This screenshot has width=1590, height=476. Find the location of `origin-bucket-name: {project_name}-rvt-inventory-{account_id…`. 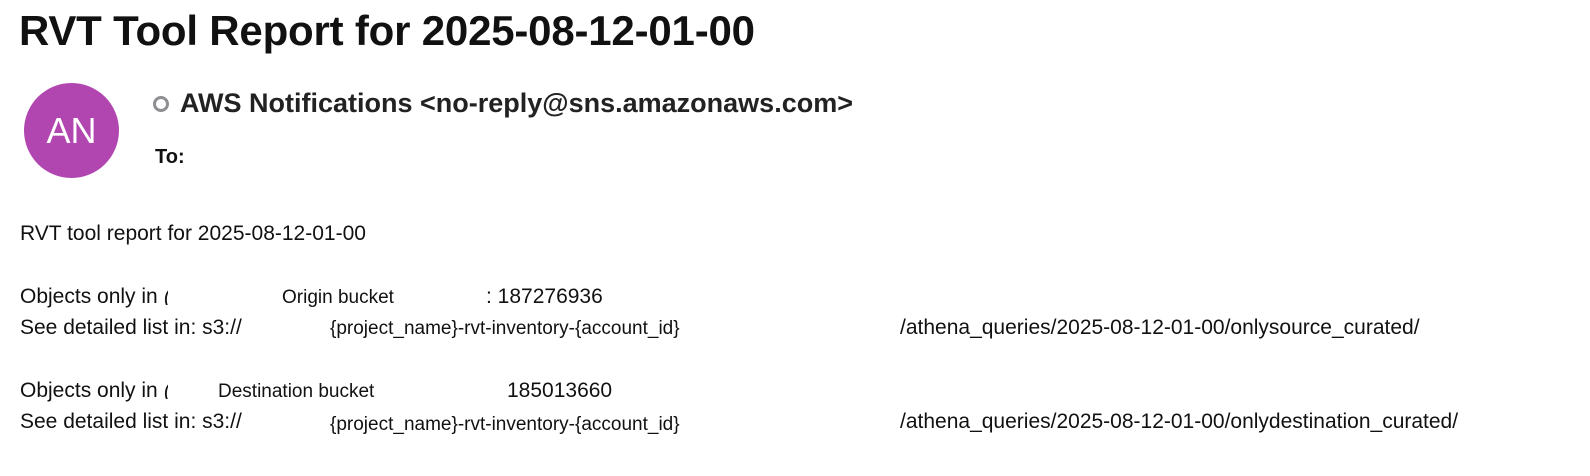

origin-bucket-name: {project_name}-rvt-inventory-{account_id… is located at coordinates (505, 328).